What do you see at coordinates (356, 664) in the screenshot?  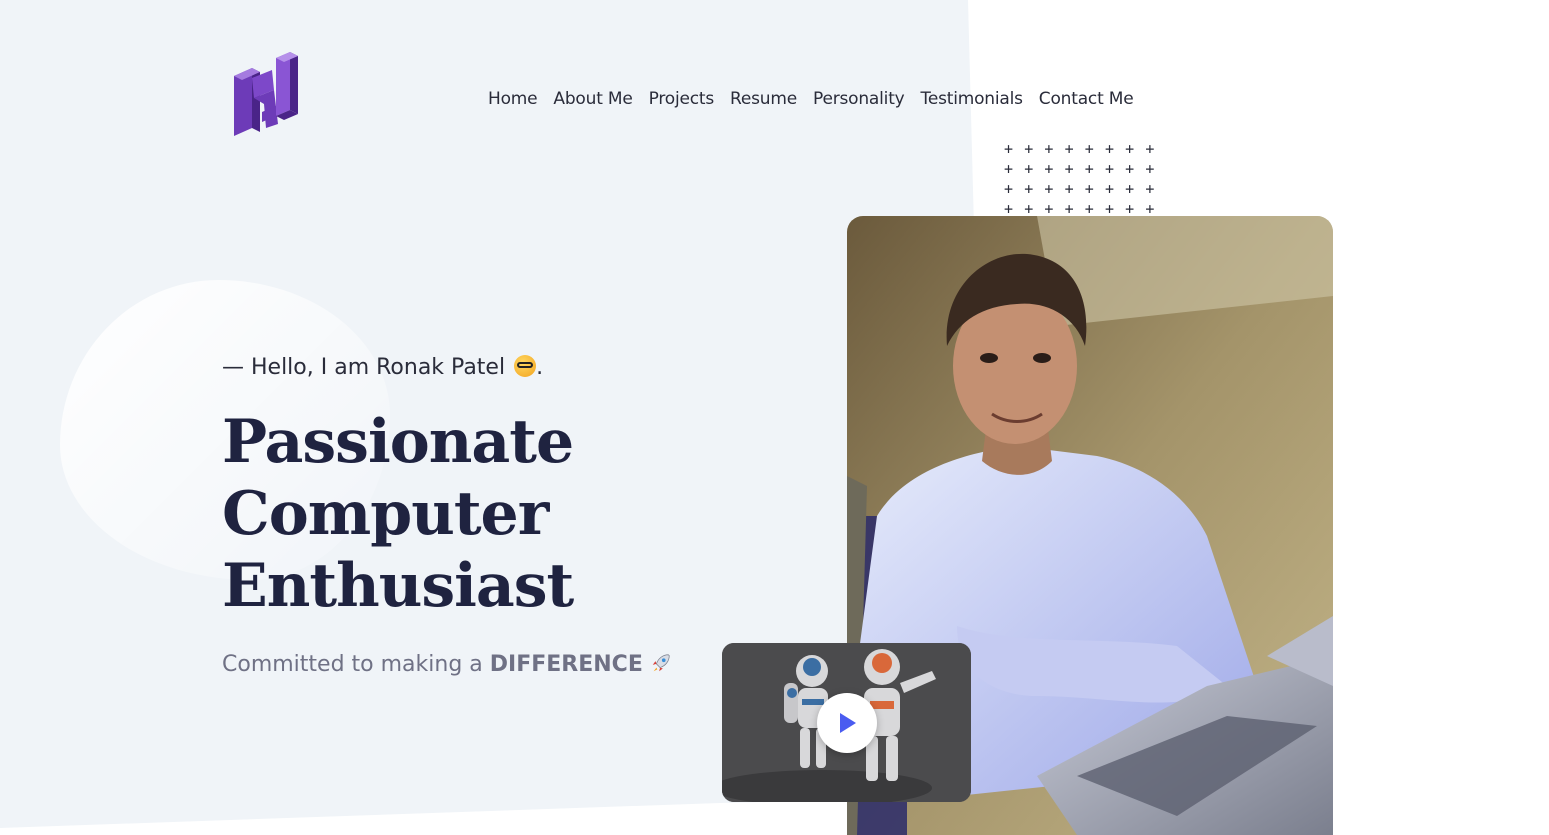 I see `tagline-text: Committed to making a` at bounding box center [356, 664].